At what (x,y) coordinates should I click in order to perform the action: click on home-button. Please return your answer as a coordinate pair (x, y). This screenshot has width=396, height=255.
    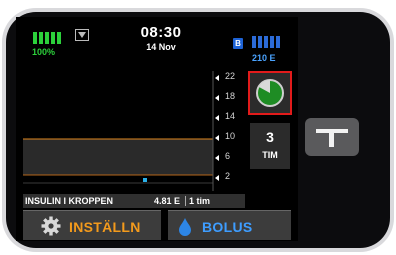
    Looking at the image, I should click on (332, 137).